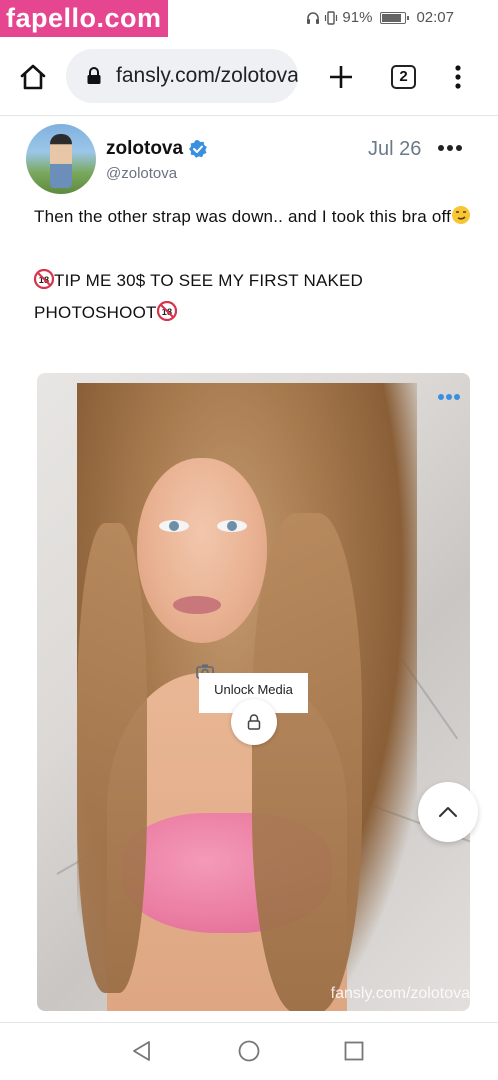 Image resolution: width=498 pixels, height=1080 pixels. I want to click on more-vert-icon, so click(458, 77).